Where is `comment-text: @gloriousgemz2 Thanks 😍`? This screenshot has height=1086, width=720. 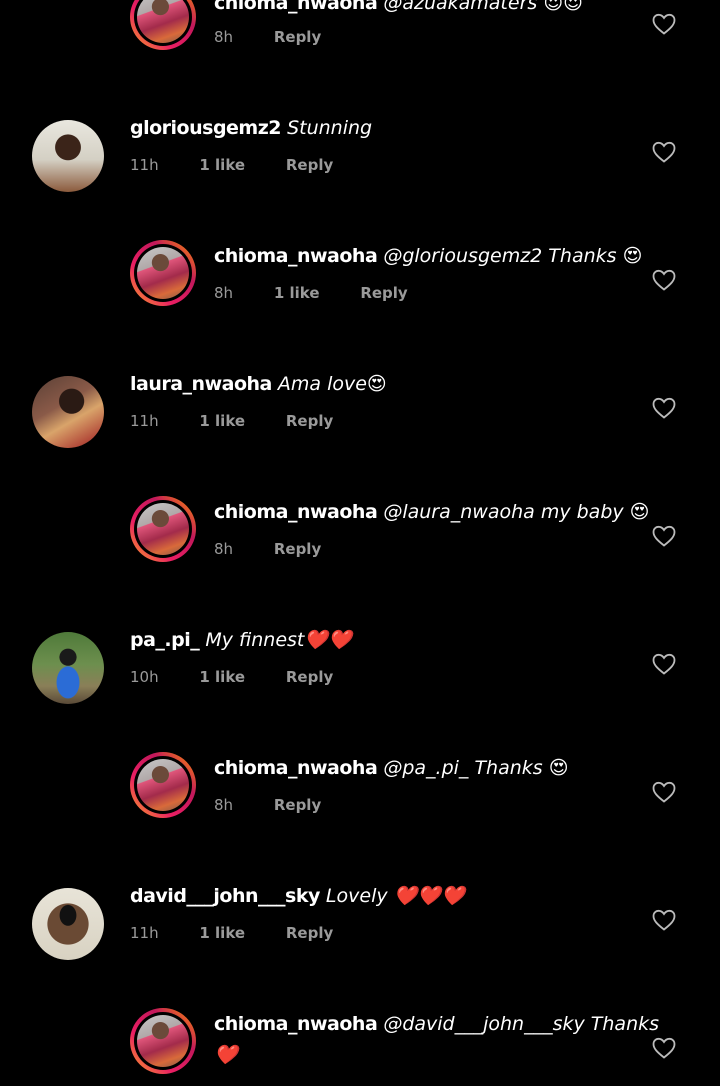 comment-text: @gloriousgemz2 Thanks 😍 is located at coordinates (513, 256).